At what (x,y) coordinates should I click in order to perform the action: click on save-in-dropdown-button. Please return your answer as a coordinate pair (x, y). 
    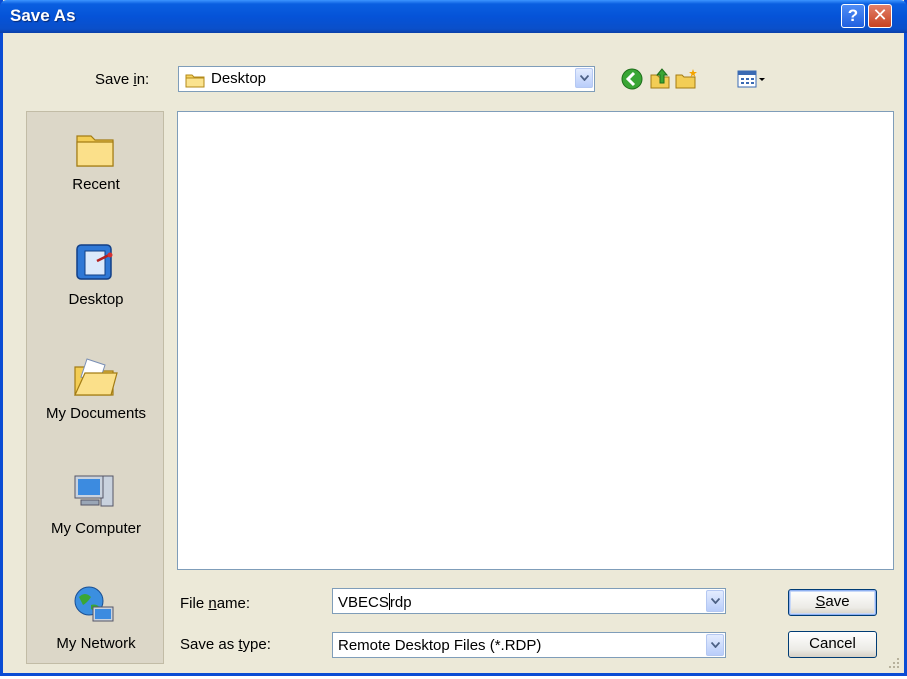
    Looking at the image, I should click on (584, 78).